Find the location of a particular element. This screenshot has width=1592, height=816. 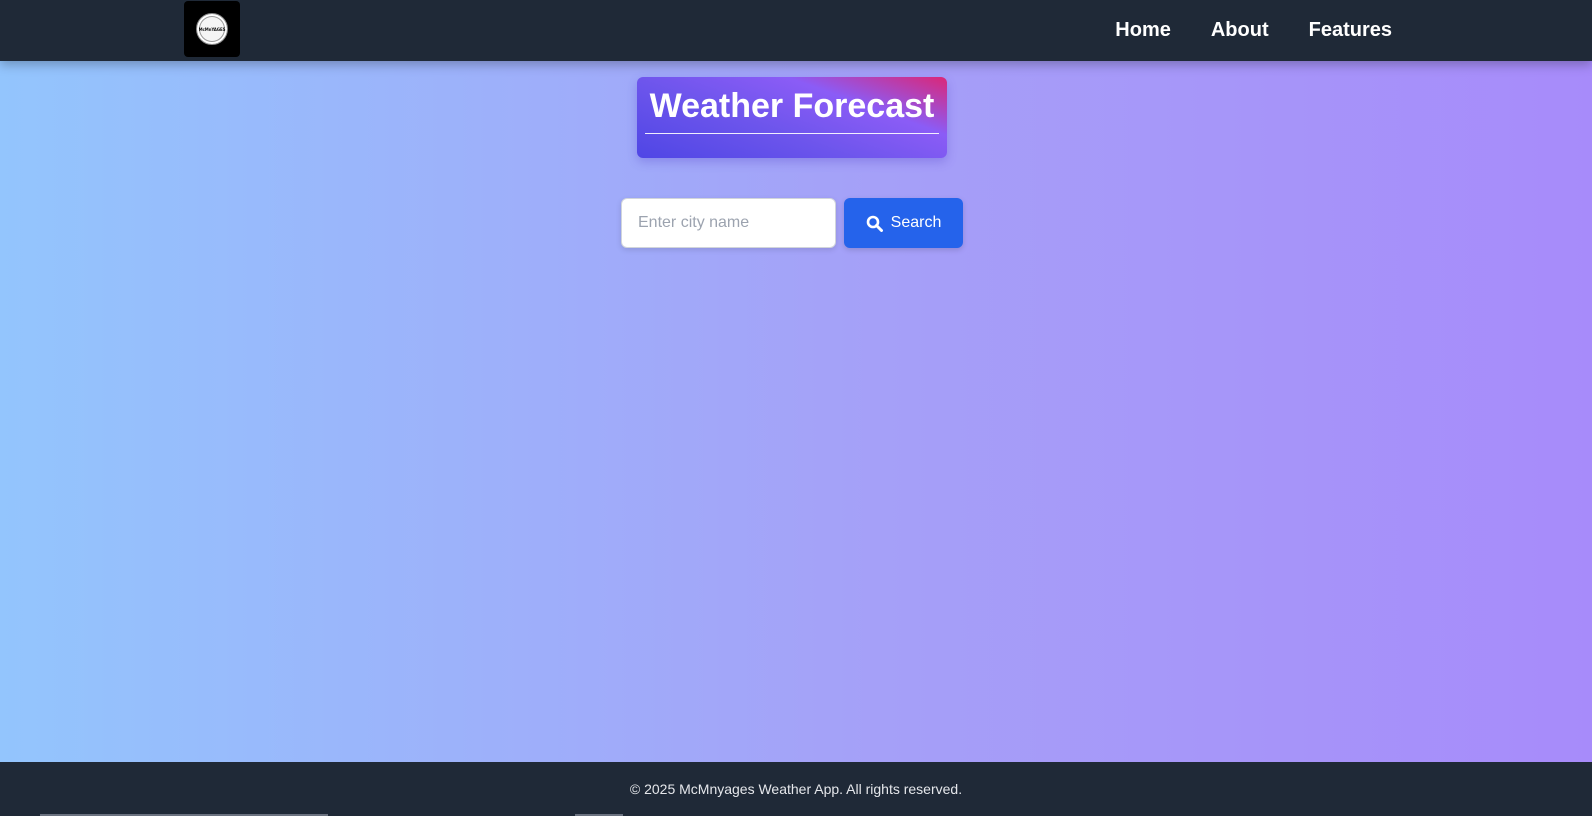

search-button: Search is located at coordinates (903, 223).